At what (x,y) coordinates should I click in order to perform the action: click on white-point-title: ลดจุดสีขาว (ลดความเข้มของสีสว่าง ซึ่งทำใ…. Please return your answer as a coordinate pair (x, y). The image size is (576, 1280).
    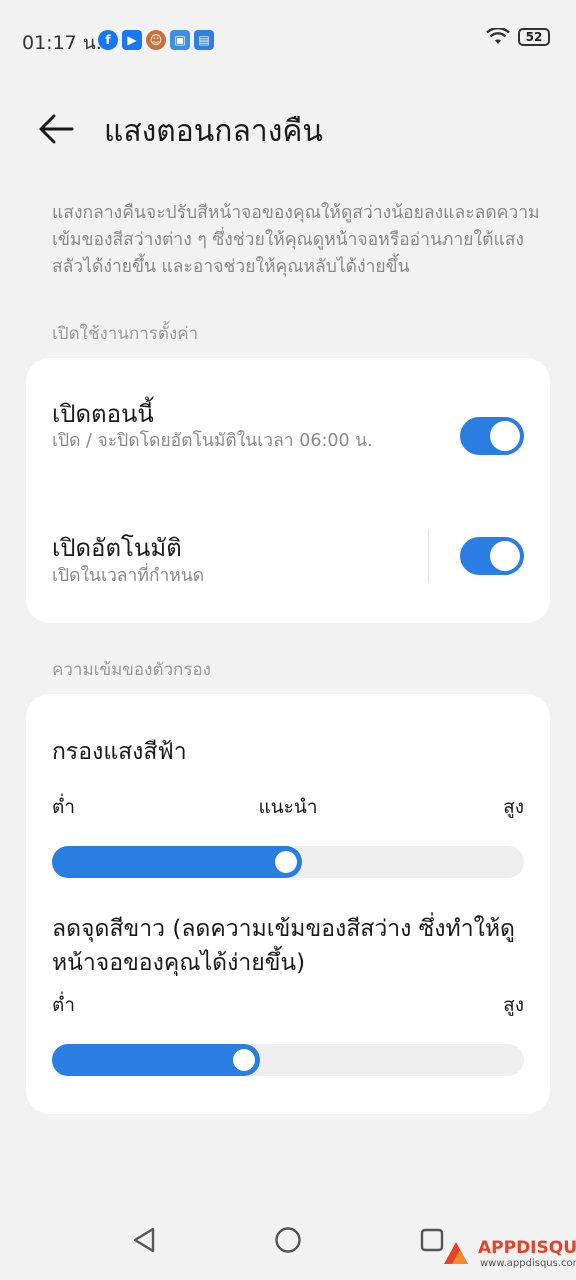
    Looking at the image, I should click on (283, 946).